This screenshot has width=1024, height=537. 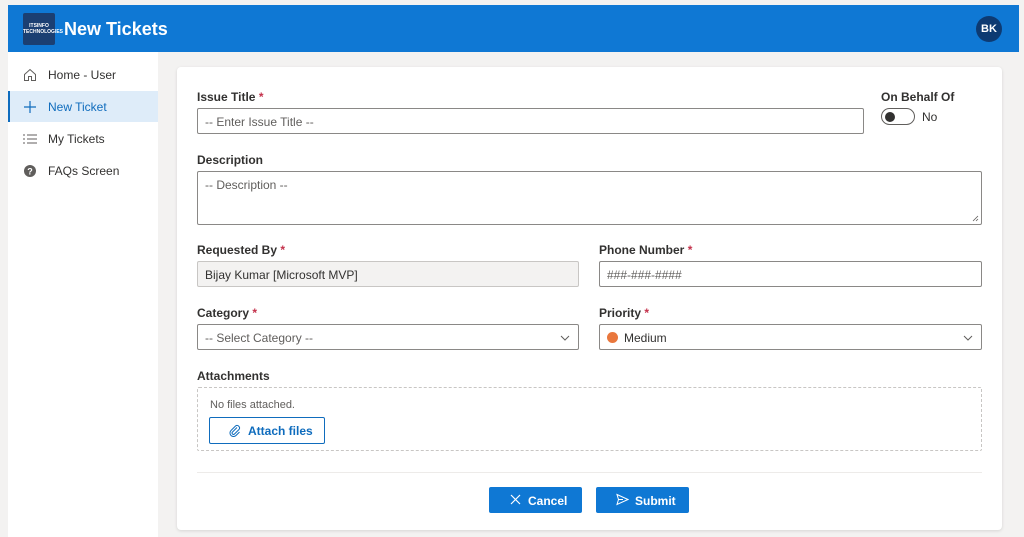 I want to click on send-icon, so click(x=622, y=499).